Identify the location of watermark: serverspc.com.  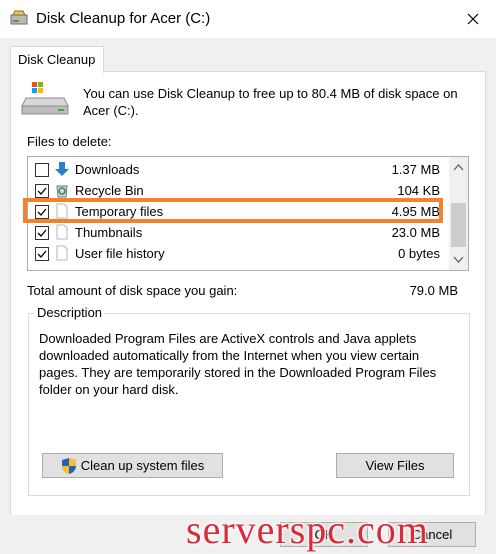
(307, 529).